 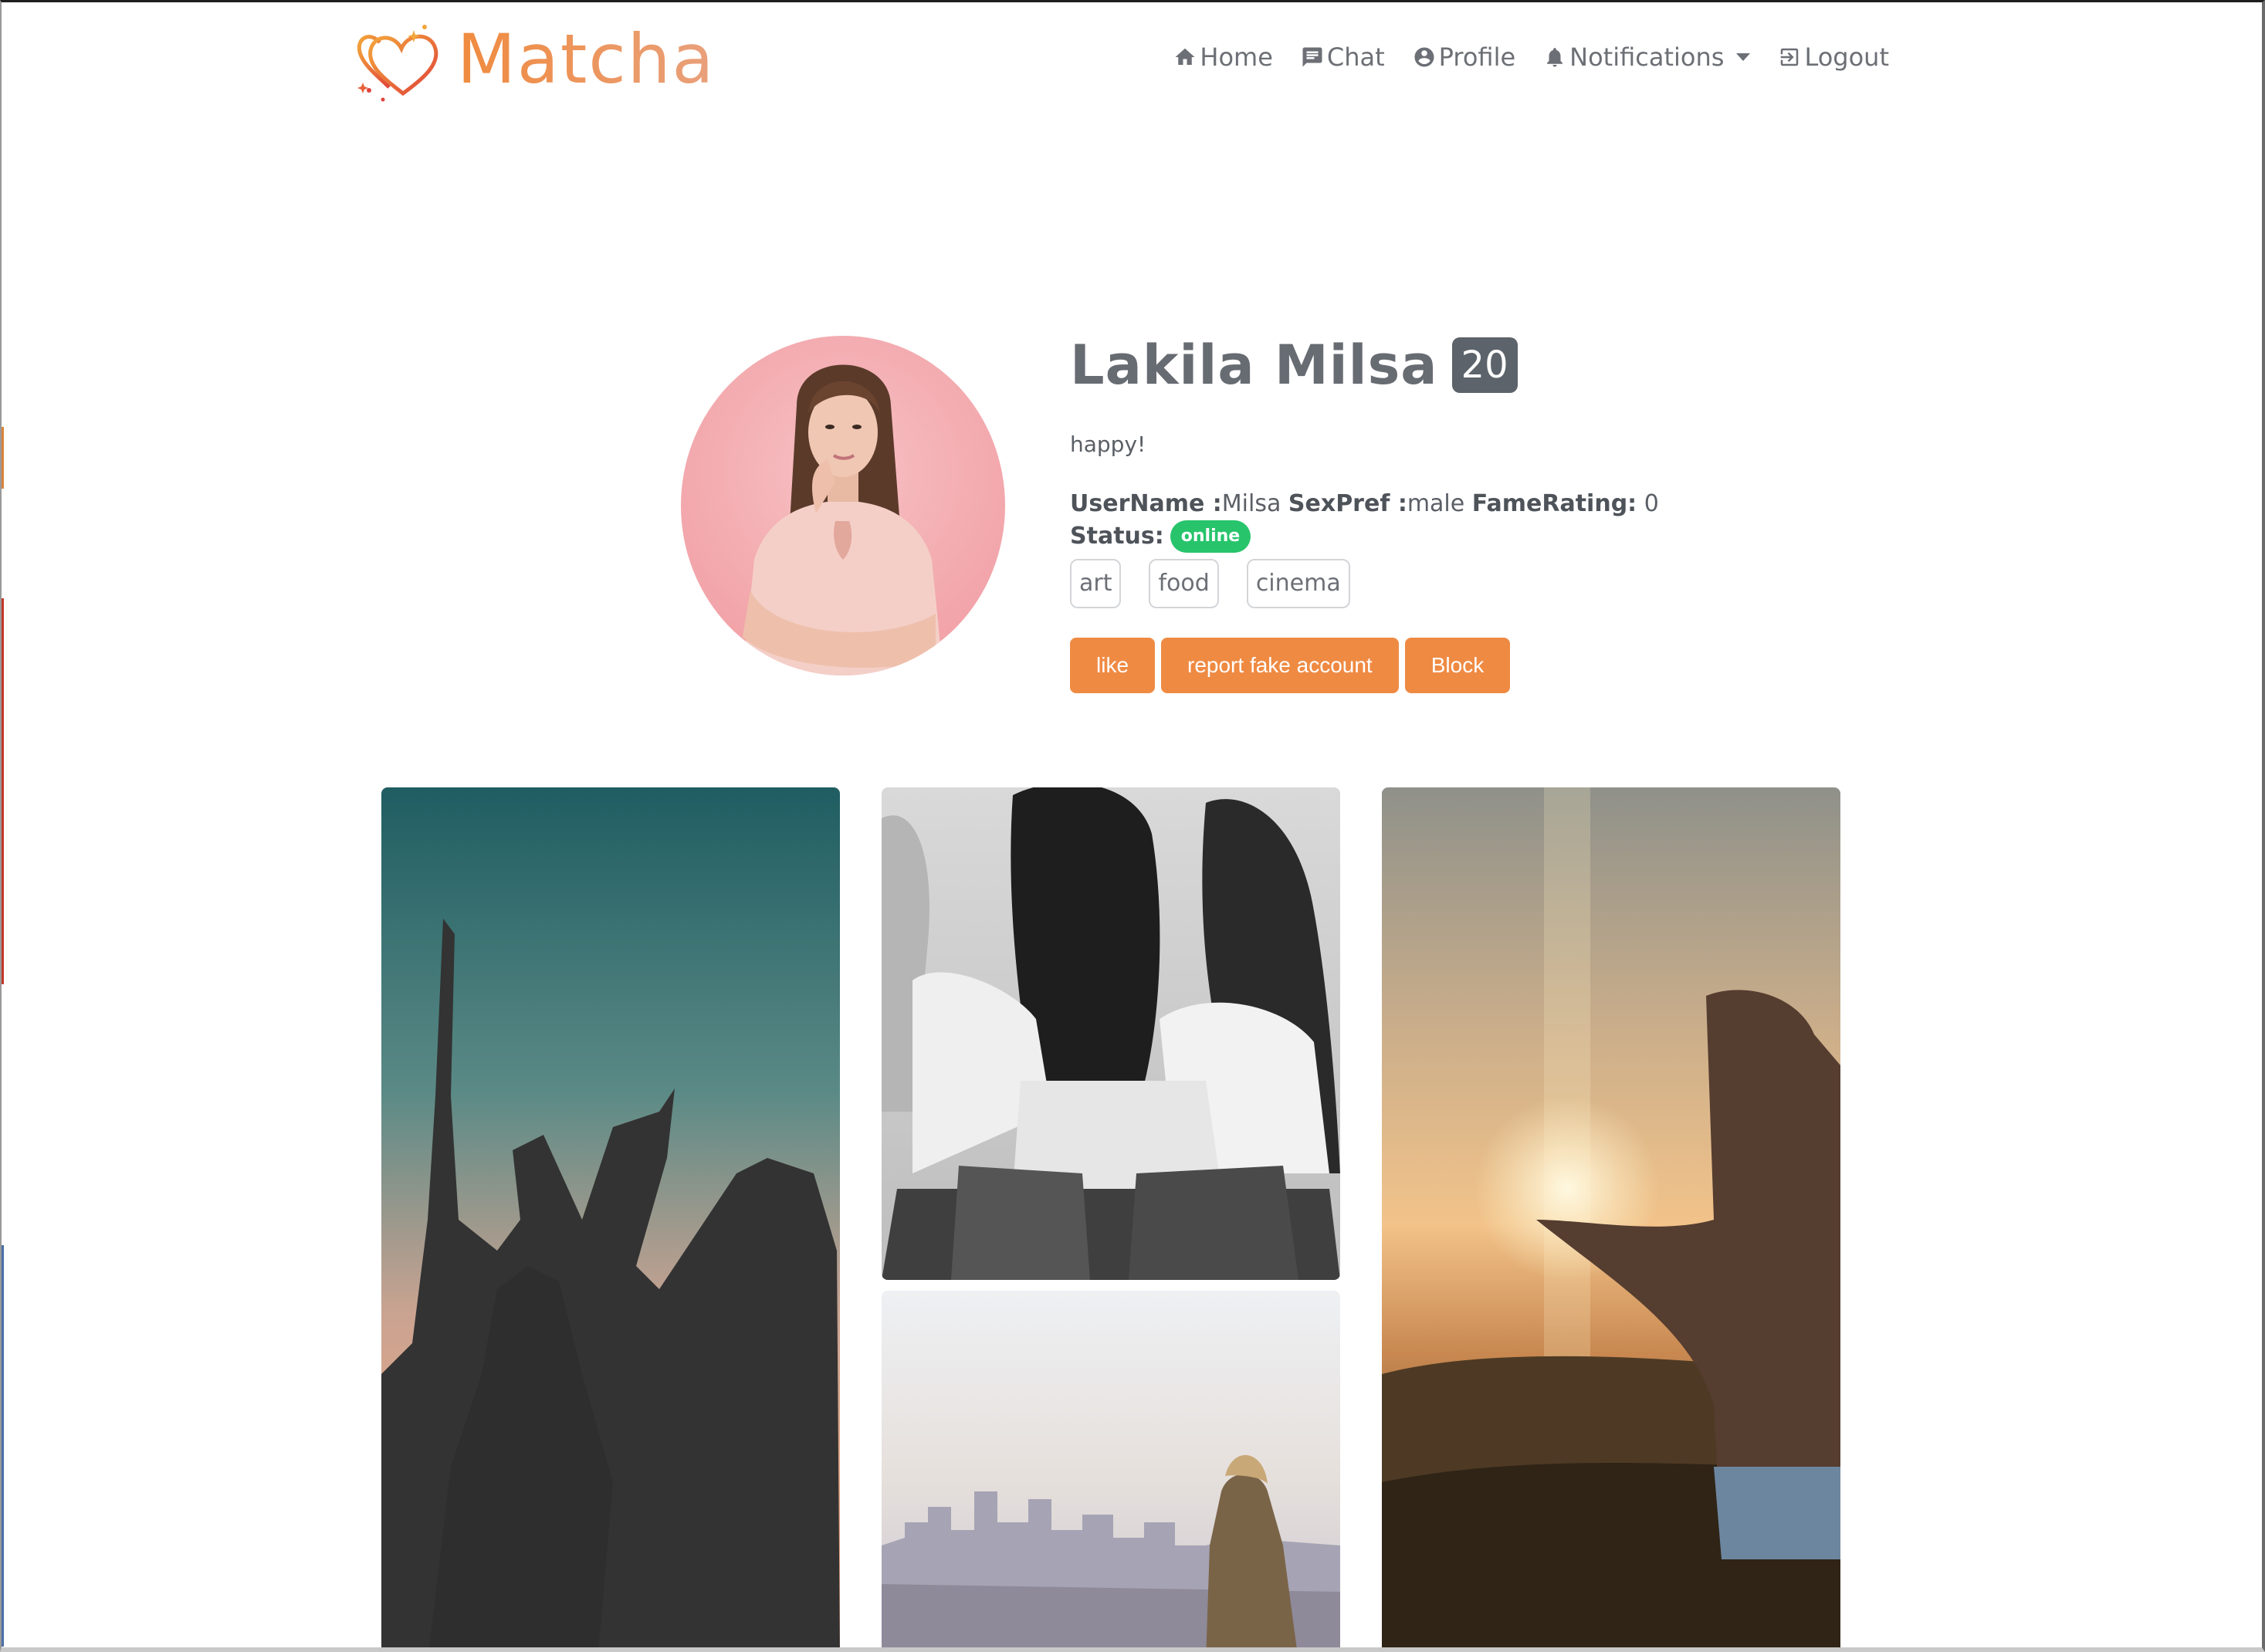 I want to click on profile-icon, so click(x=1424, y=57).